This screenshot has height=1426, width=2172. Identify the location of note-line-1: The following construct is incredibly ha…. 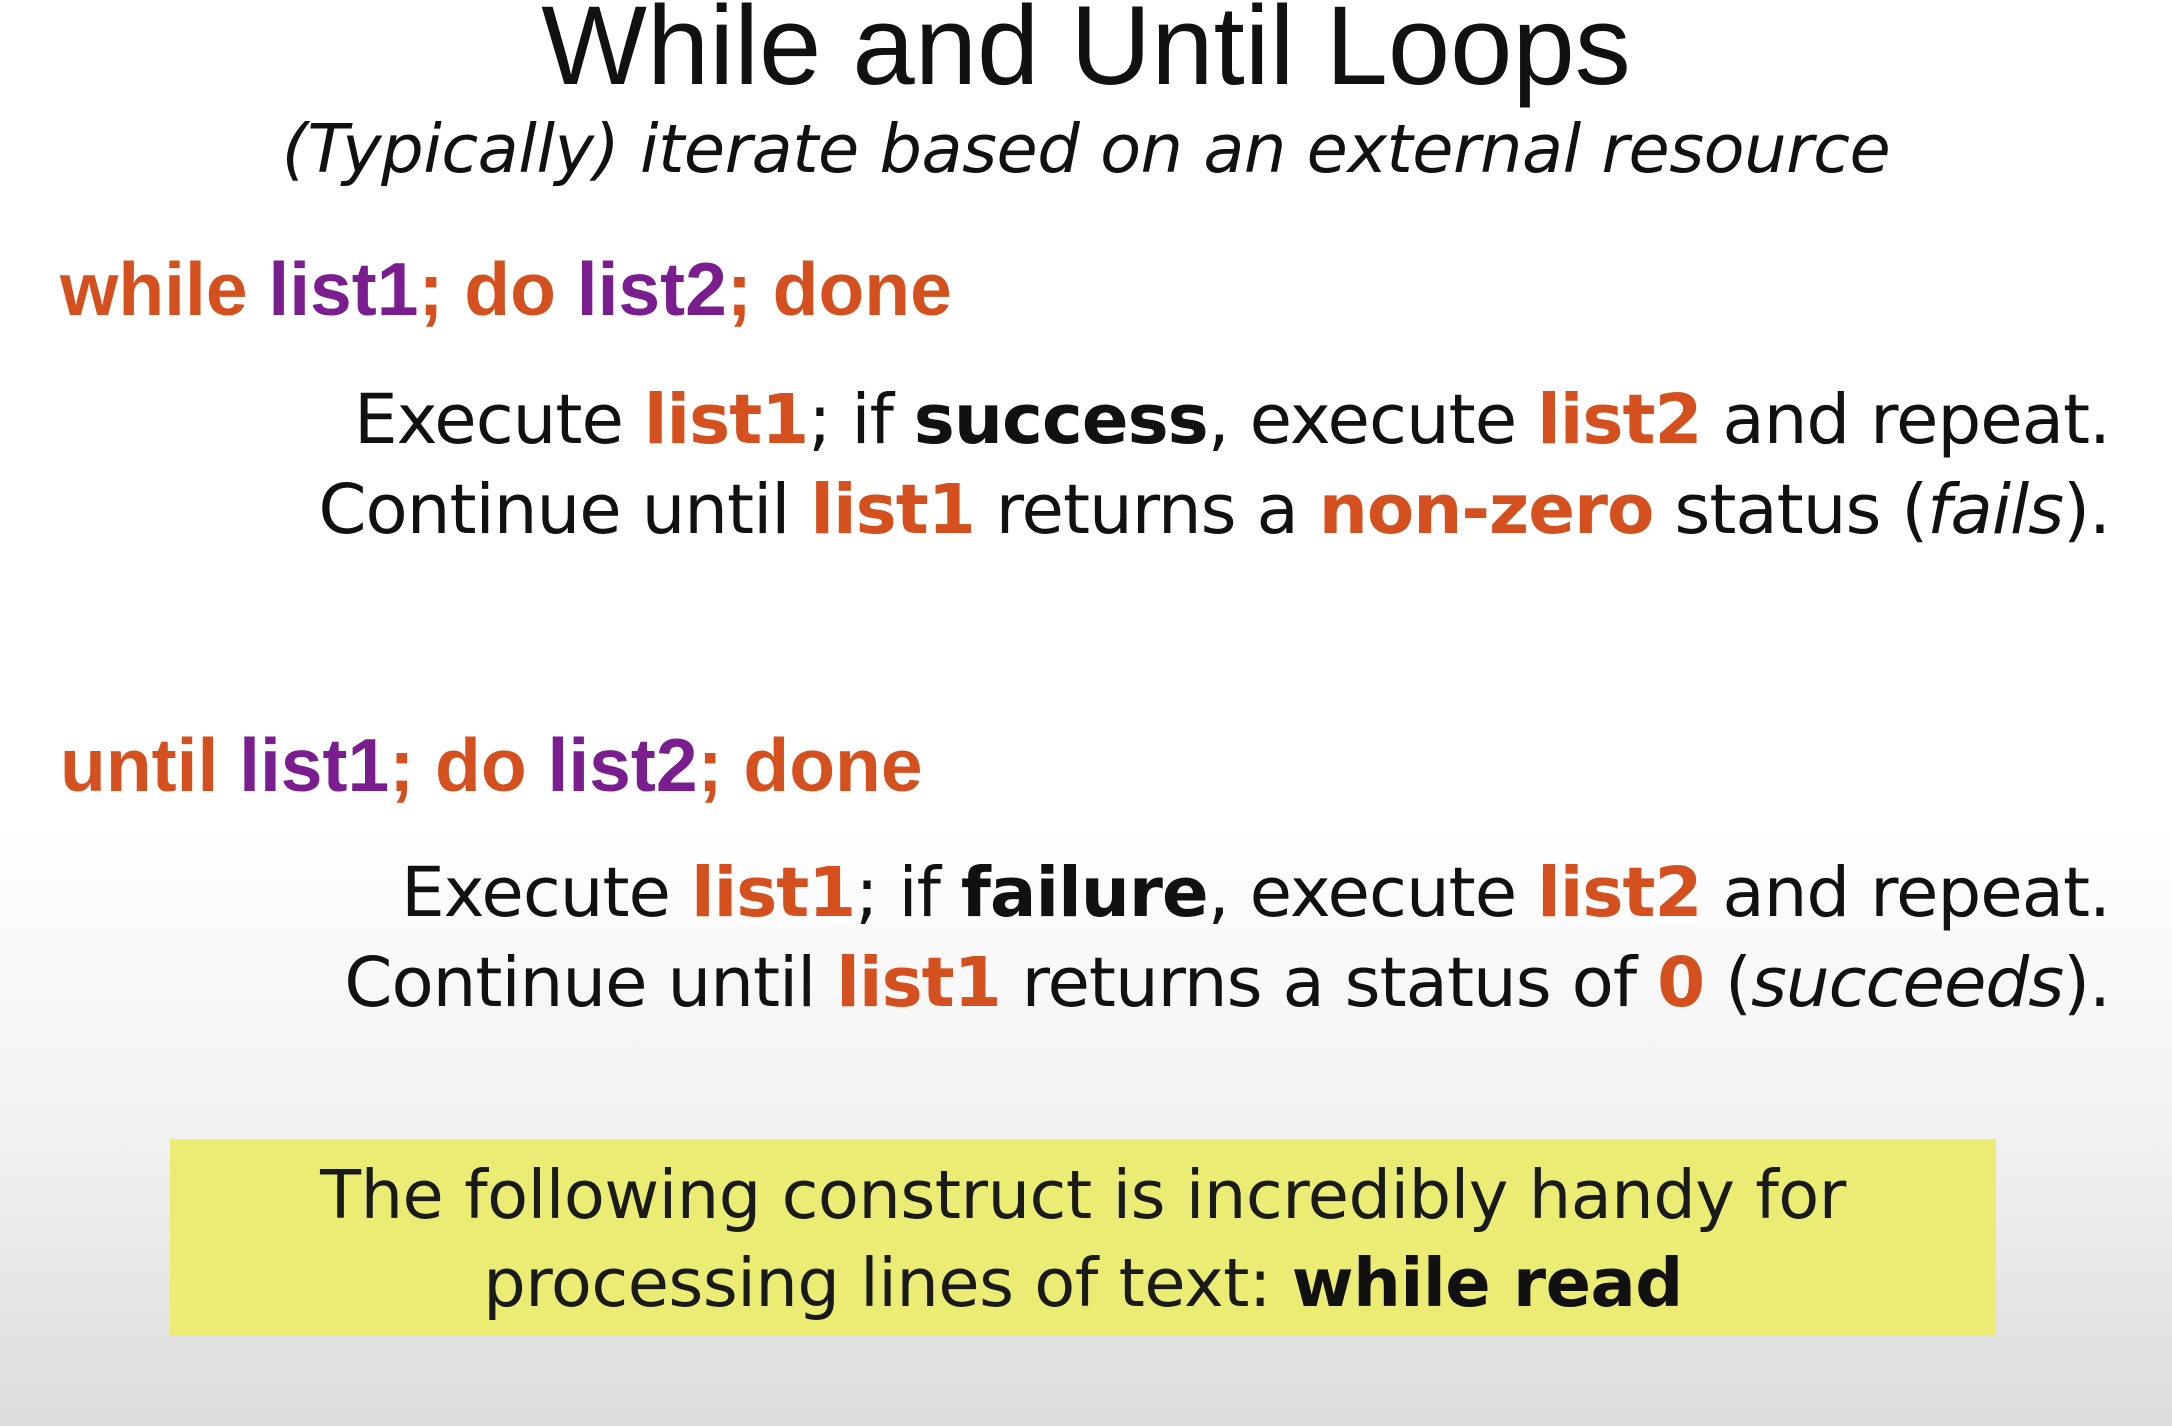
(1083, 1195).